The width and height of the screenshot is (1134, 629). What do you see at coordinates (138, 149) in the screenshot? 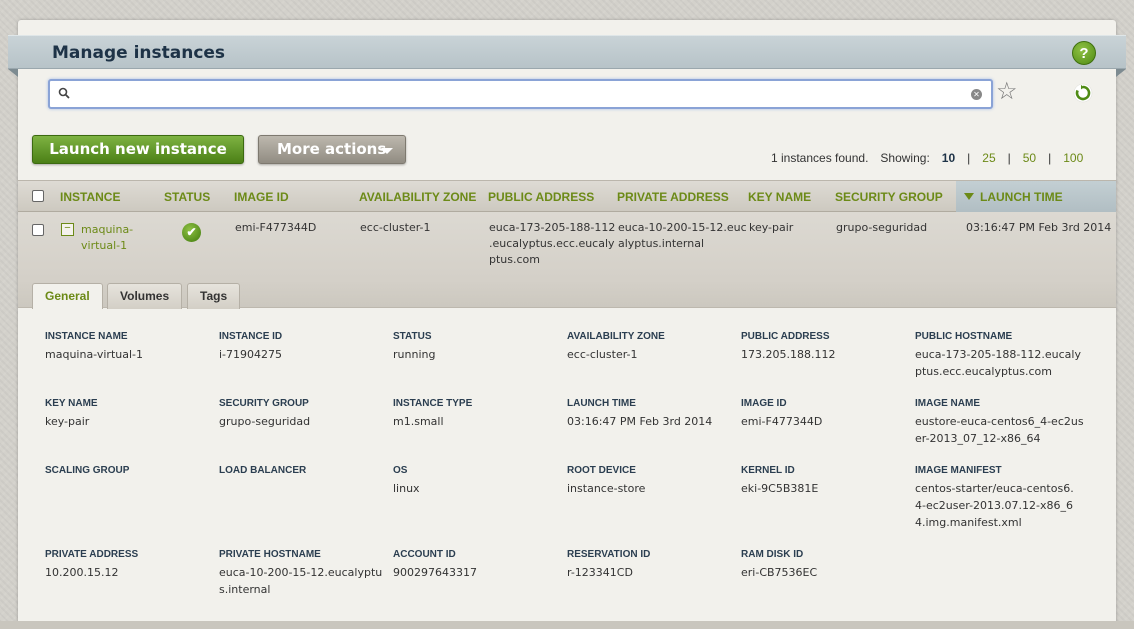
I see `launch-new-instance-button: Launch new instance` at bounding box center [138, 149].